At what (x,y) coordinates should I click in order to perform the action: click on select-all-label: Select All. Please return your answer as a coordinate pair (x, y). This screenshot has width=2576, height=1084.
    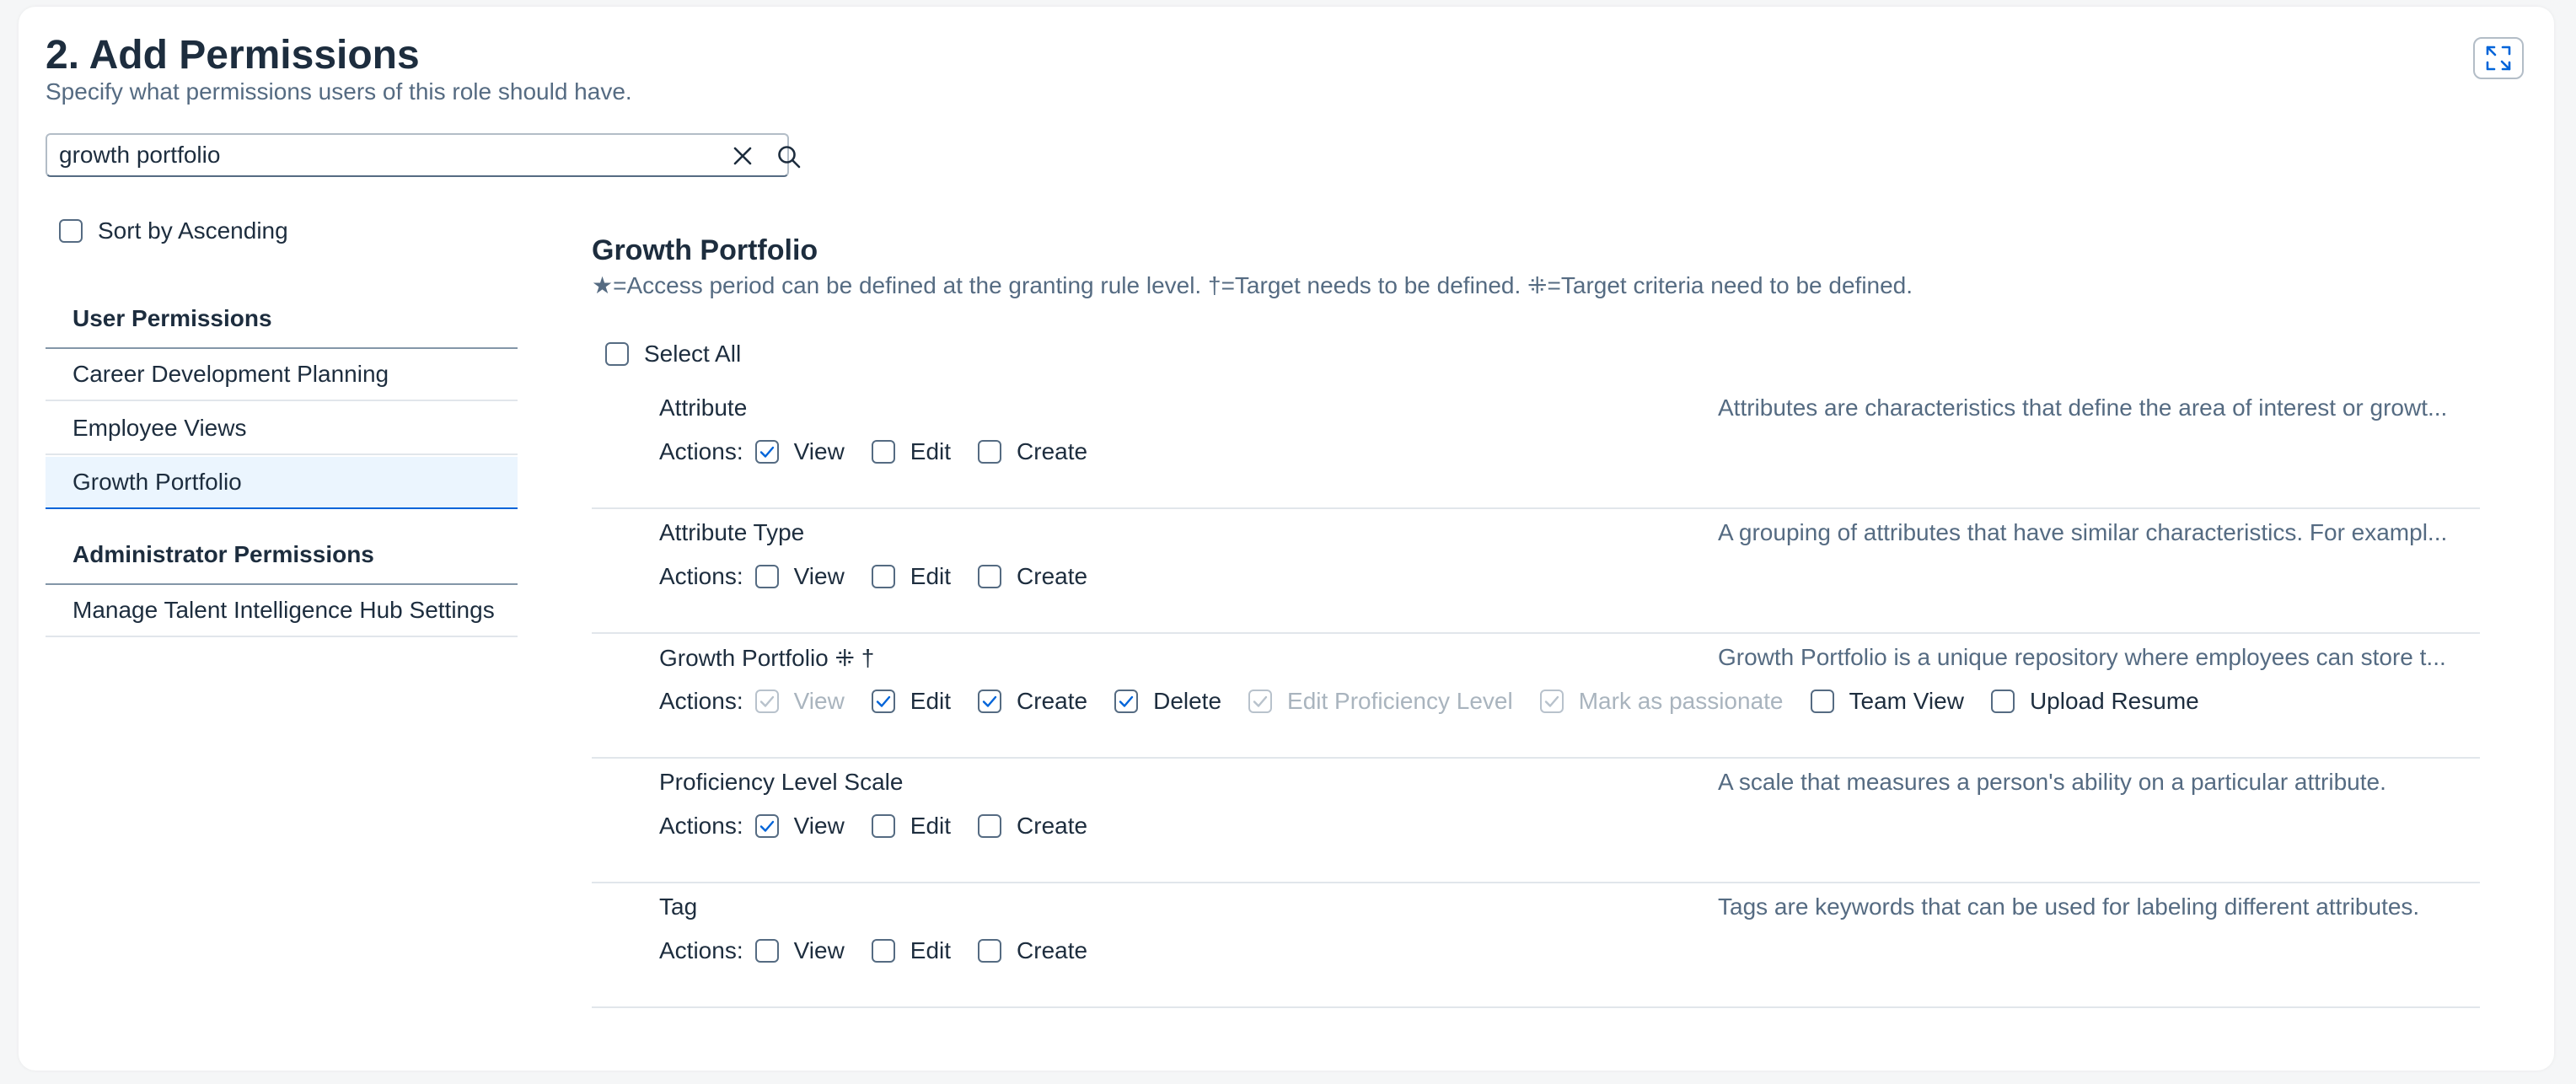
    Looking at the image, I should click on (693, 354).